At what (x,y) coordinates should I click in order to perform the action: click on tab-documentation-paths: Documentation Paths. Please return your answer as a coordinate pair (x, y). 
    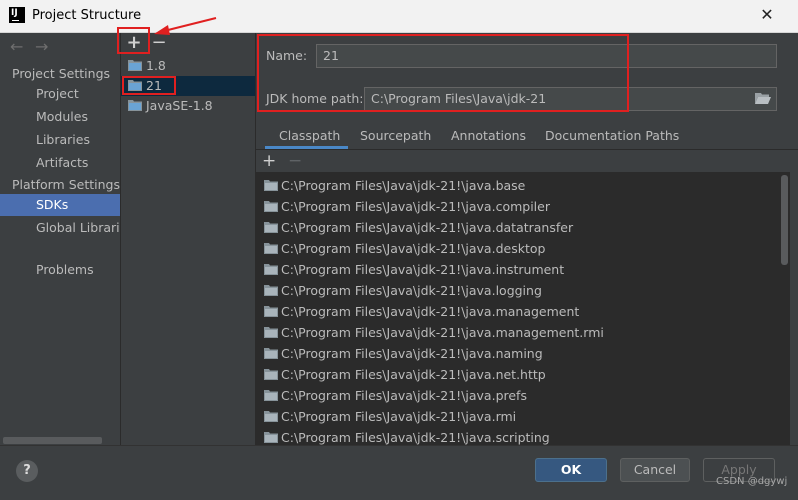
    Looking at the image, I should click on (612, 138).